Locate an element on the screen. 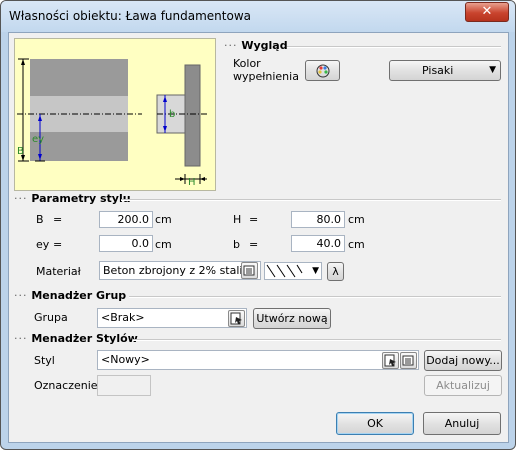  section-divider-grupy is located at coordinates (315, 297).